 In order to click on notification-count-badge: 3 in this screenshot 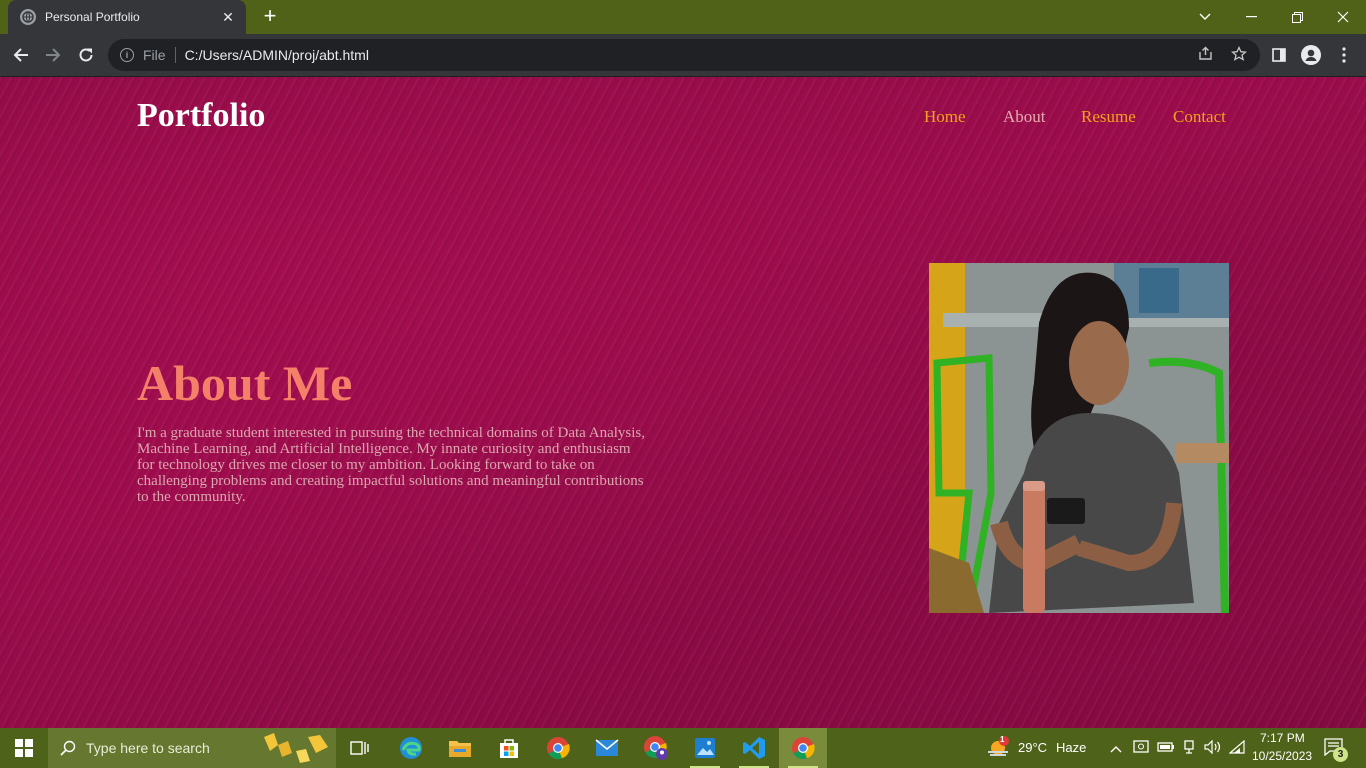, I will do `click(1340, 754)`.